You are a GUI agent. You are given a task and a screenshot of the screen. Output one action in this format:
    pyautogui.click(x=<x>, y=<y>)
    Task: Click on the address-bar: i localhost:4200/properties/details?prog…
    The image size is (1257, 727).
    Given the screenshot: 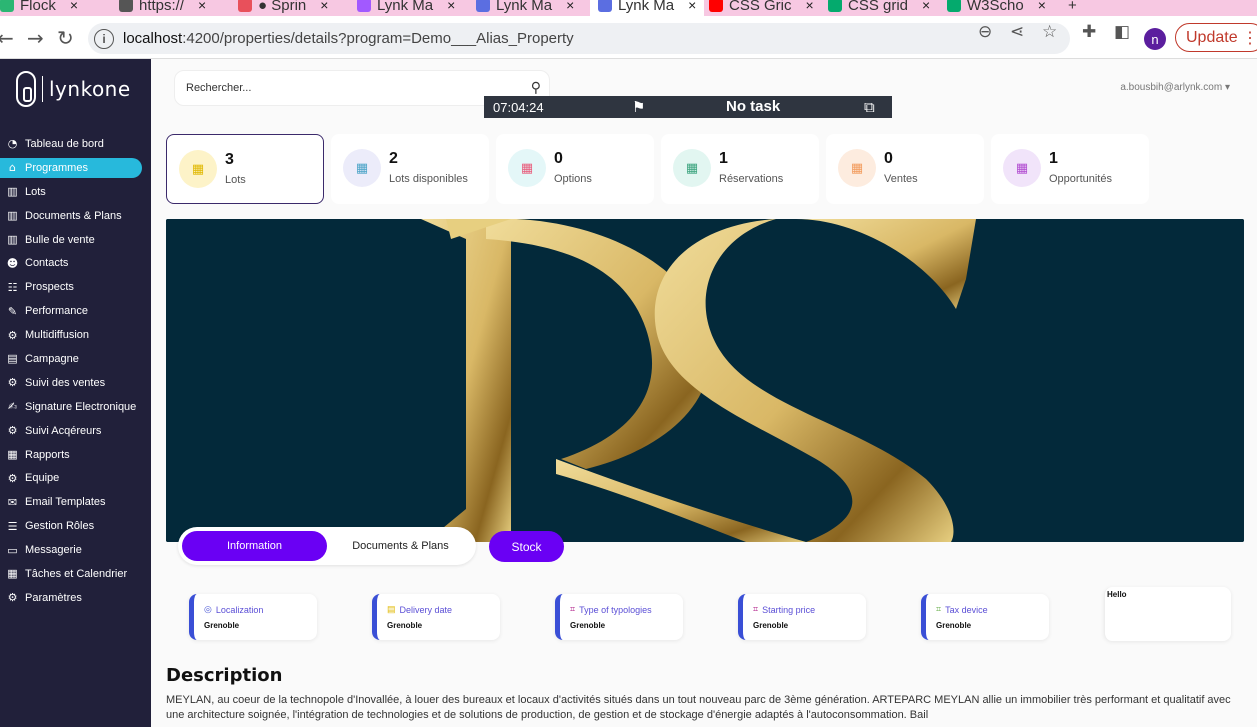 What is the action you would take?
    pyautogui.click(x=579, y=38)
    